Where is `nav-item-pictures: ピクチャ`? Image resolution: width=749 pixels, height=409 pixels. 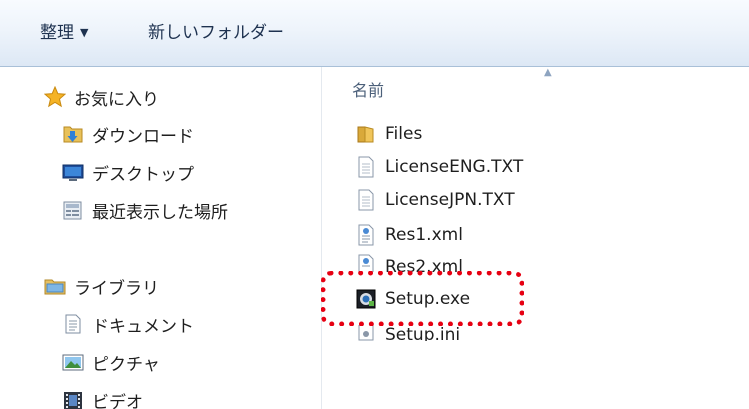 nav-item-pictures: ピクチャ is located at coordinates (111, 362).